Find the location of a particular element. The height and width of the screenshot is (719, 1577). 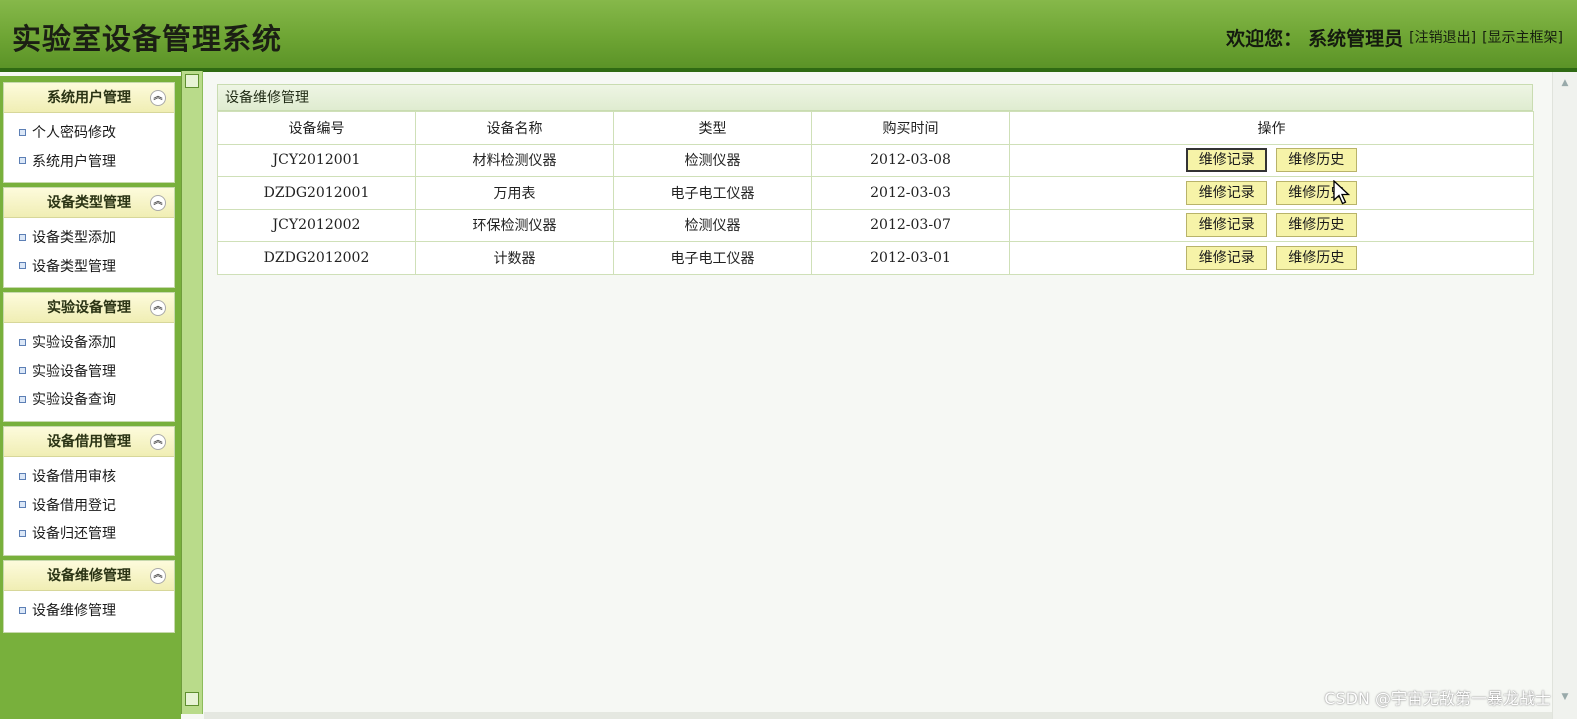

logout-link: [注销退出] is located at coordinates (1442, 37).